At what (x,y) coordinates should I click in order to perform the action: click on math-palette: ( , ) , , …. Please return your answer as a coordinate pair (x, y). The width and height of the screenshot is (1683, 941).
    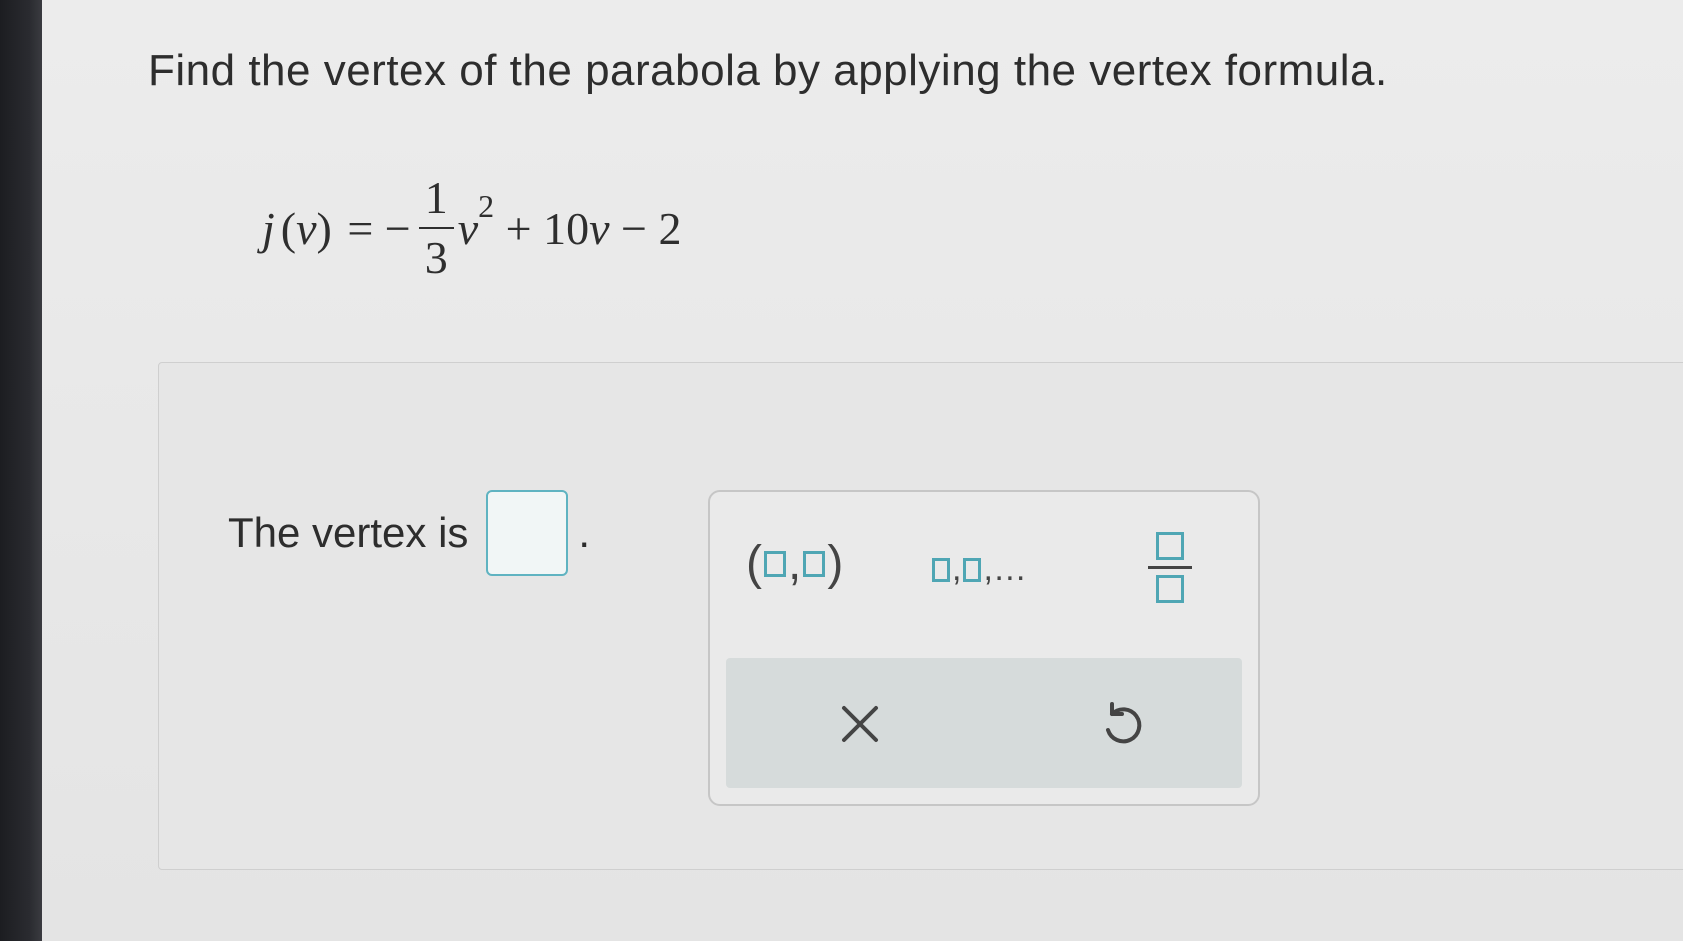
    Looking at the image, I should click on (984, 648).